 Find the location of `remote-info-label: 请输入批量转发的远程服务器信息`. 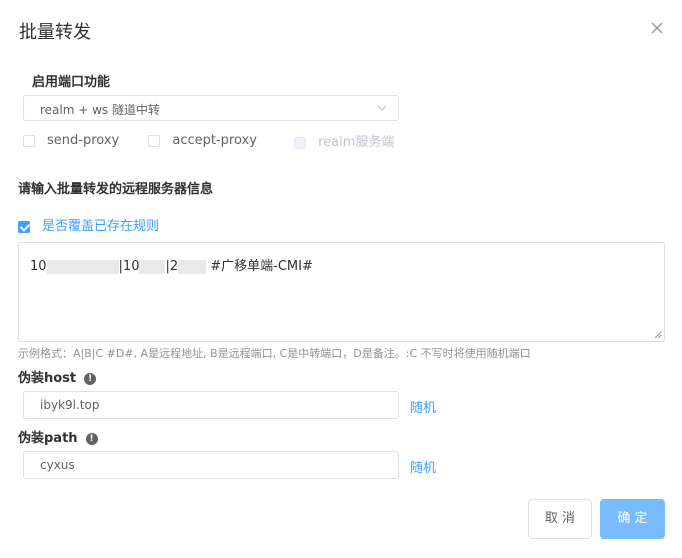

remote-info-label: 请输入批量转发的远程服务器信息 is located at coordinates (116, 189).